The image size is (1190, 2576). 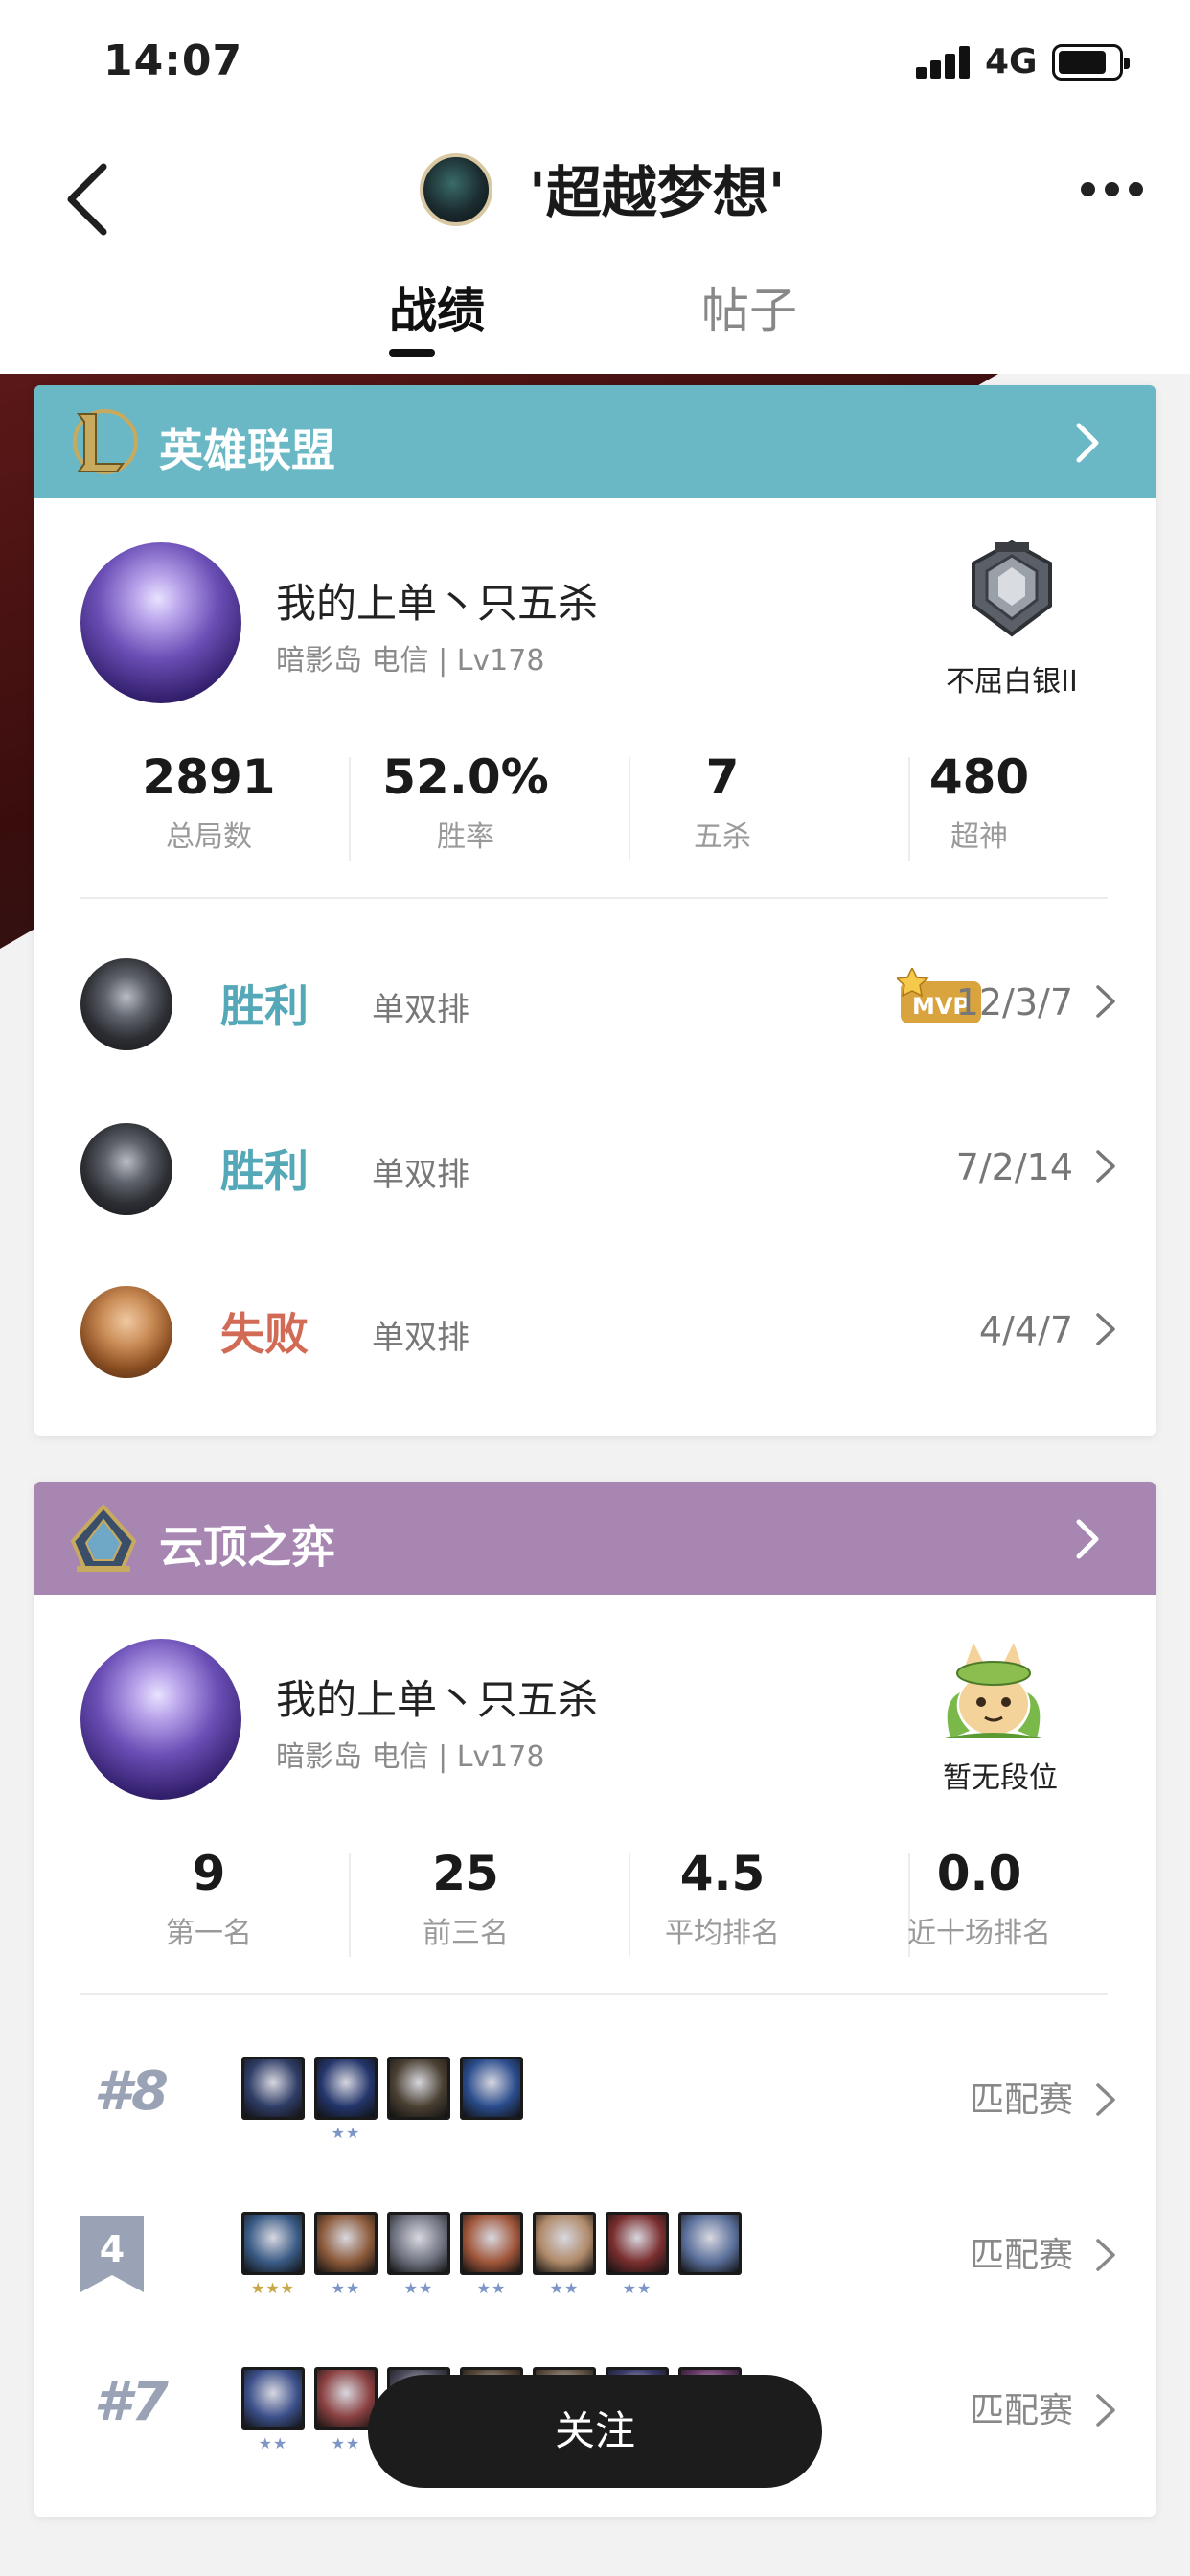 What do you see at coordinates (601, 2094) in the screenshot?
I see `tft-match-row: #8 ★★ 匹配赛` at bounding box center [601, 2094].